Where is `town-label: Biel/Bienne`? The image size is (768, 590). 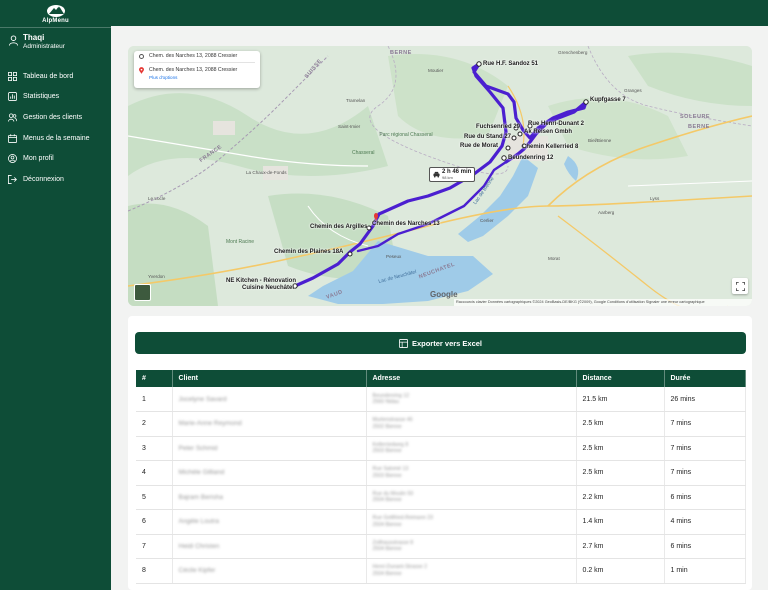
town-label: Biel/Bienne is located at coordinates (600, 140).